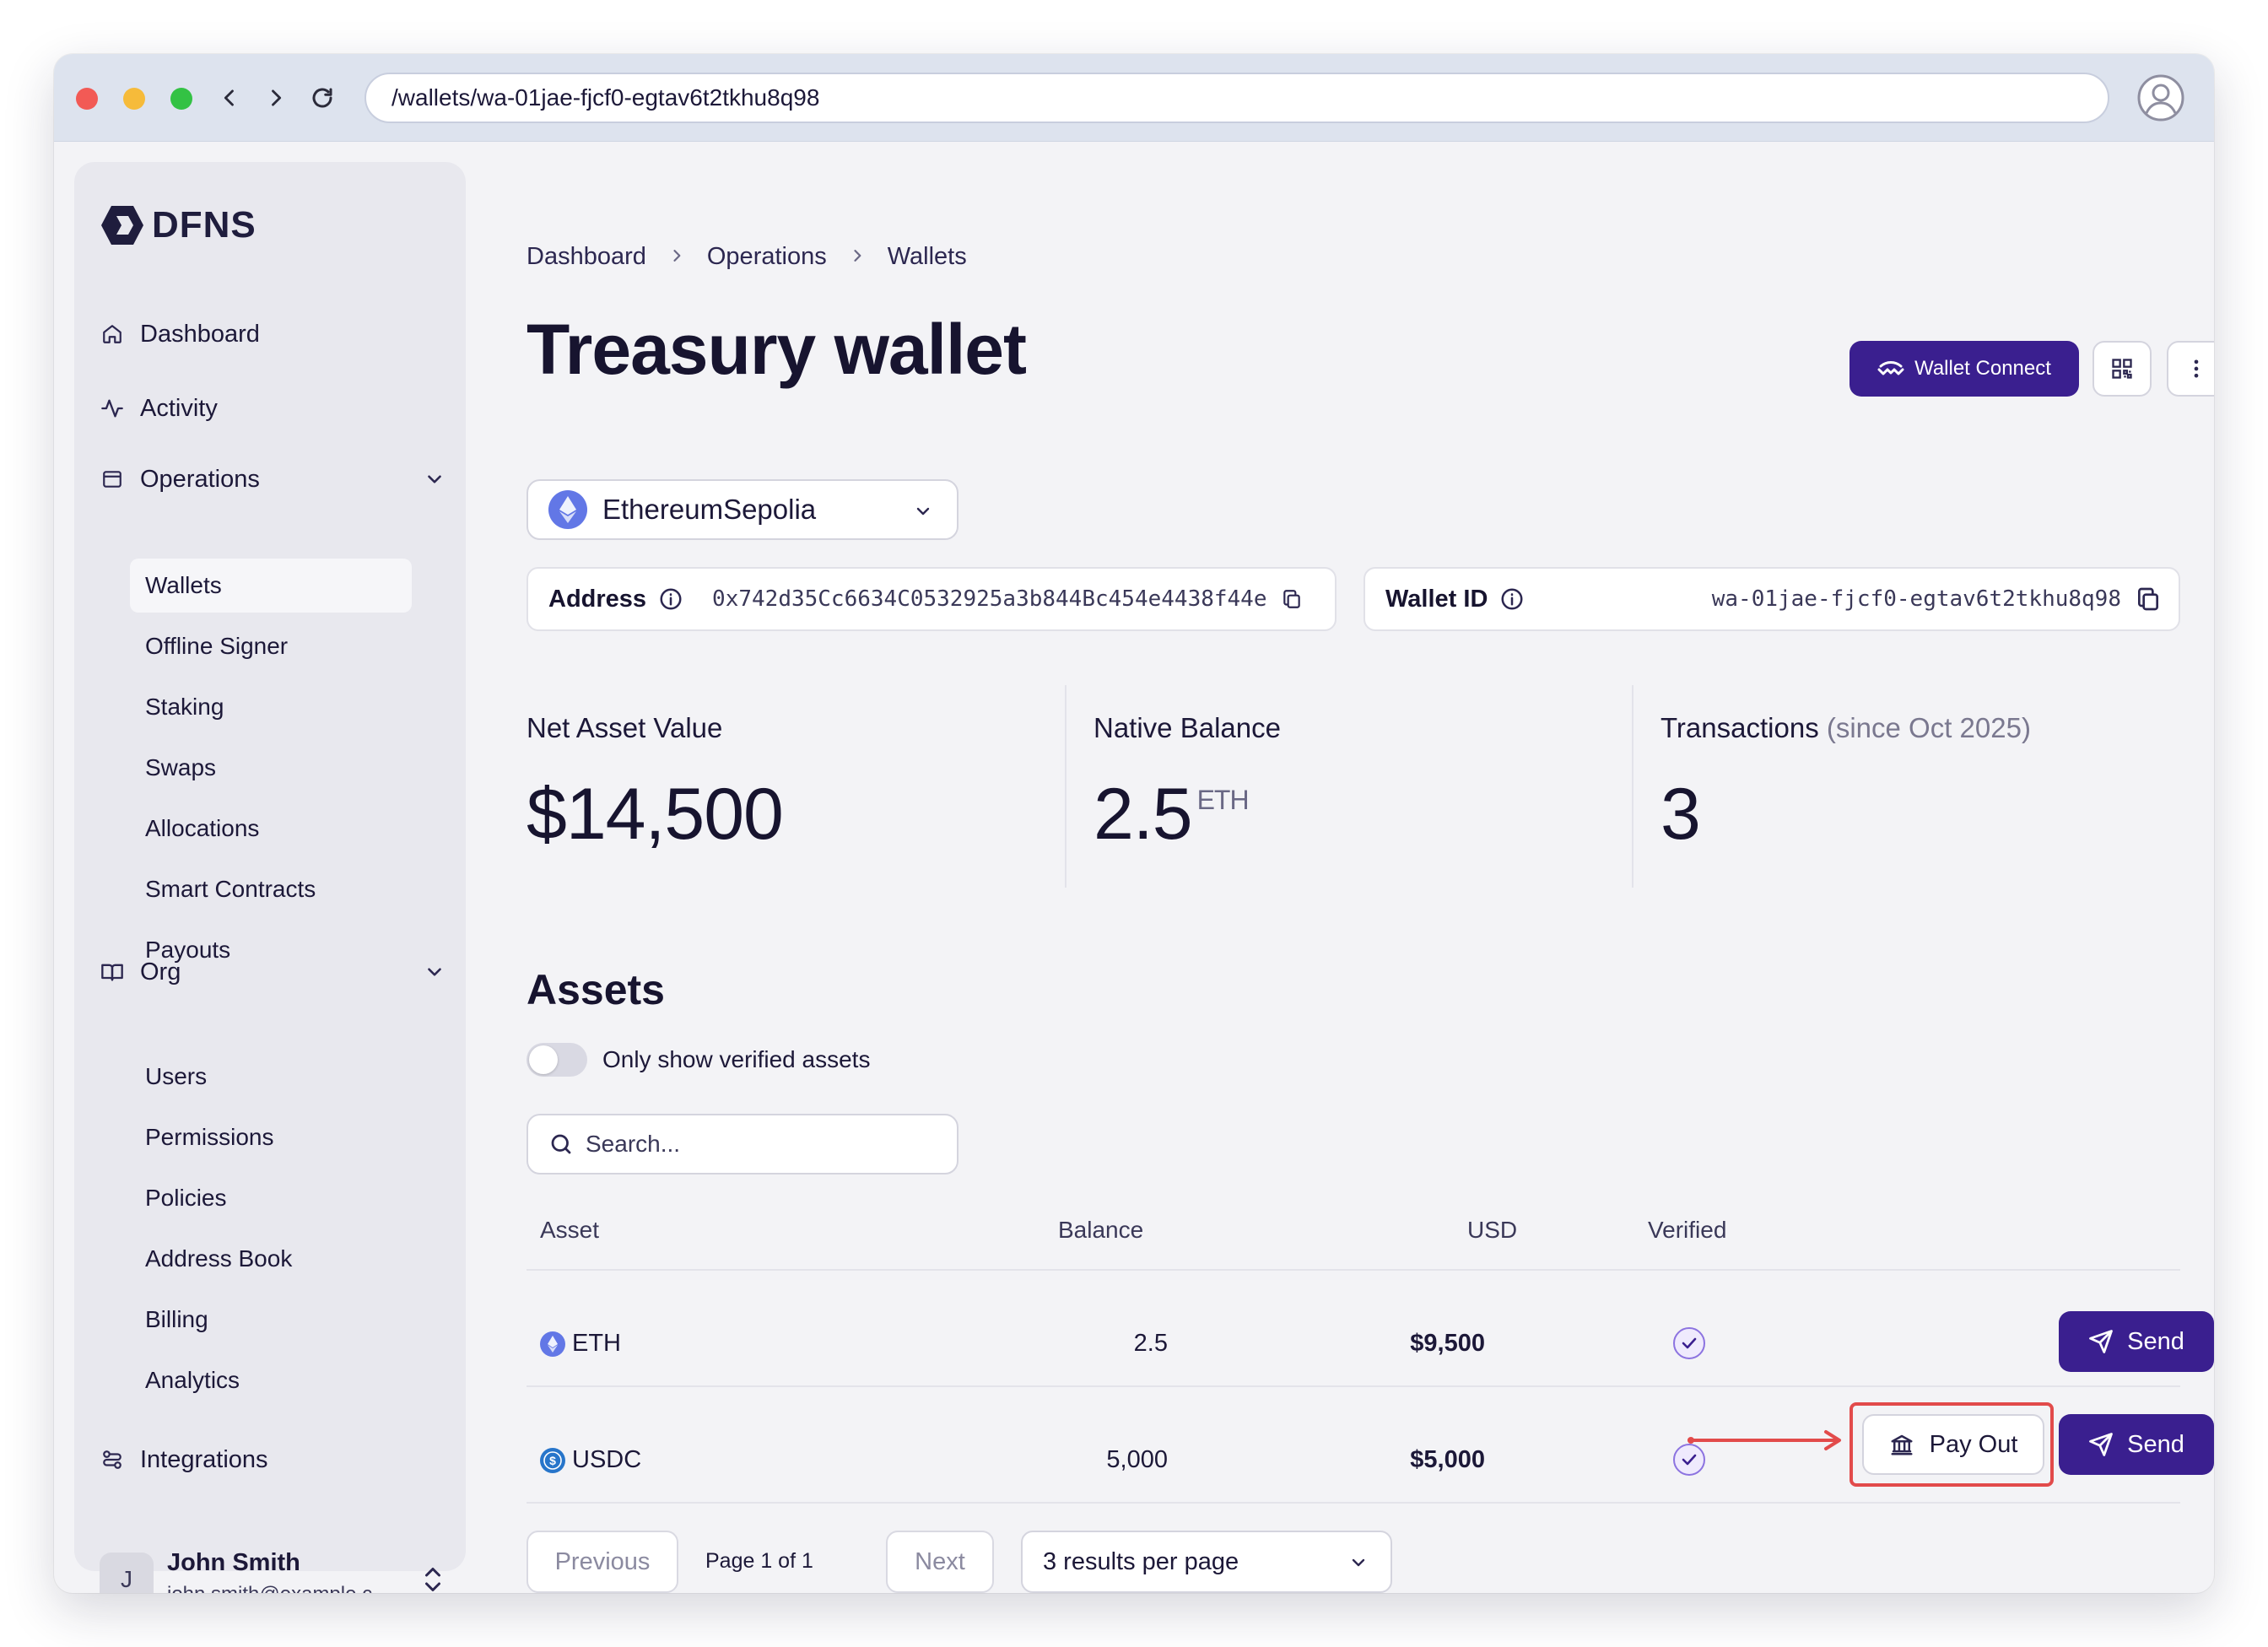 This screenshot has width=2268, height=1647. I want to click on walletconnect-icon, so click(1890, 368).